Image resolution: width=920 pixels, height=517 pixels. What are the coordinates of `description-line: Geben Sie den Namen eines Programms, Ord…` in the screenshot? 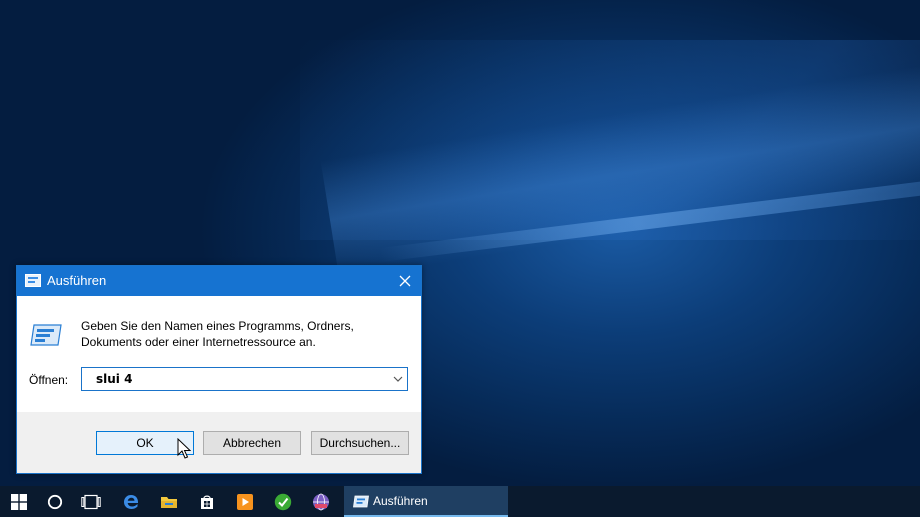 It's located at (217, 326).